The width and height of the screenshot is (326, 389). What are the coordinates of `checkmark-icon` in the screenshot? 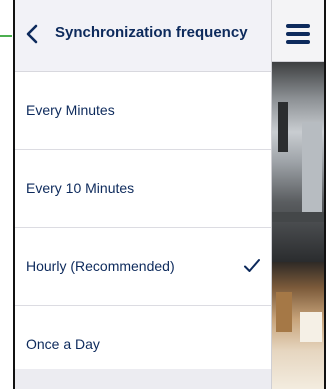 It's located at (252, 266).